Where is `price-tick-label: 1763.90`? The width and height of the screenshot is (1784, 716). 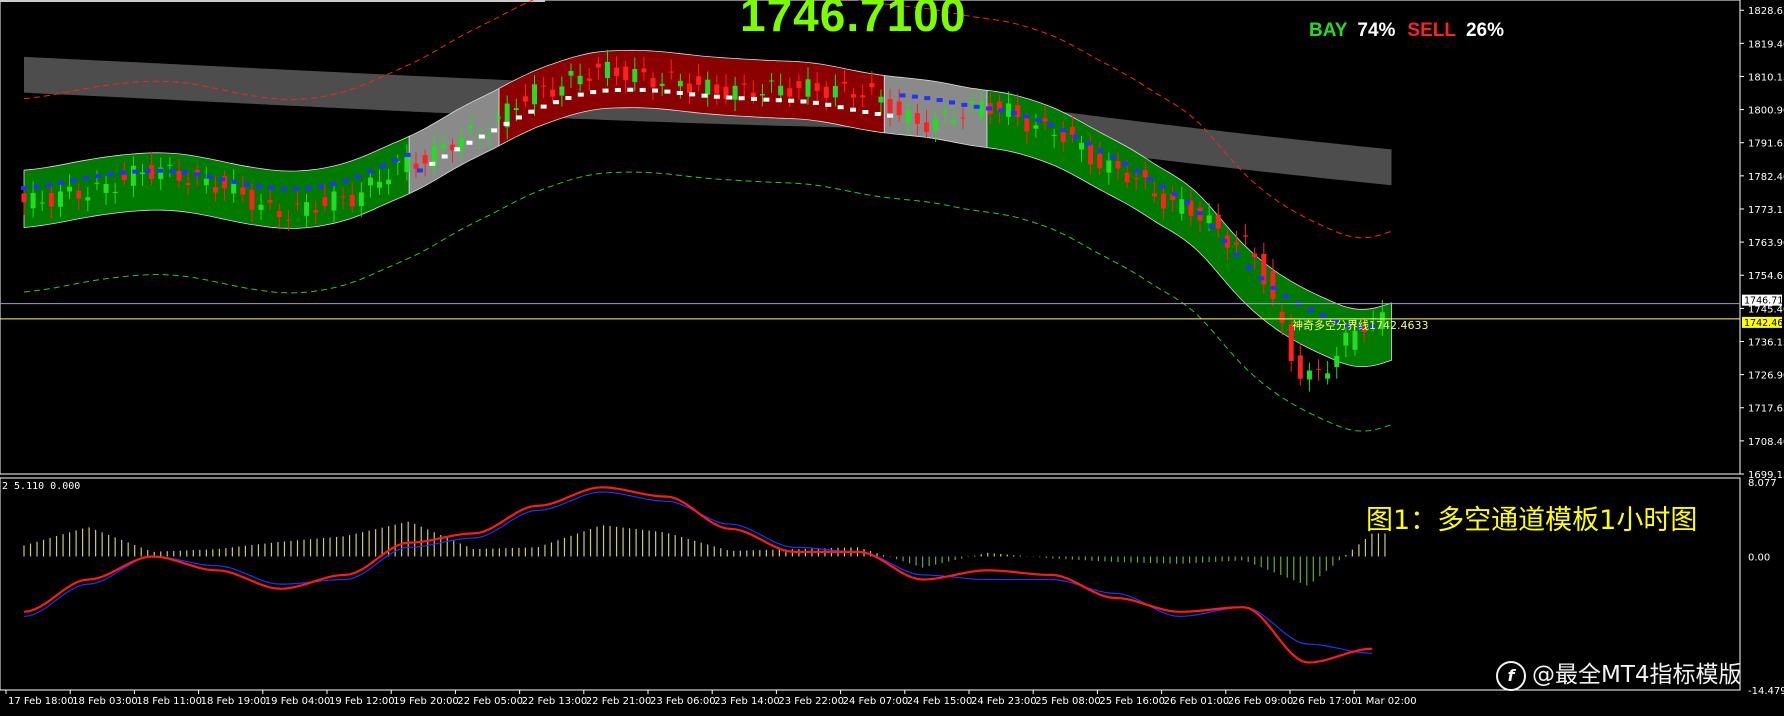 price-tick-label: 1763.90 is located at coordinates (1766, 243).